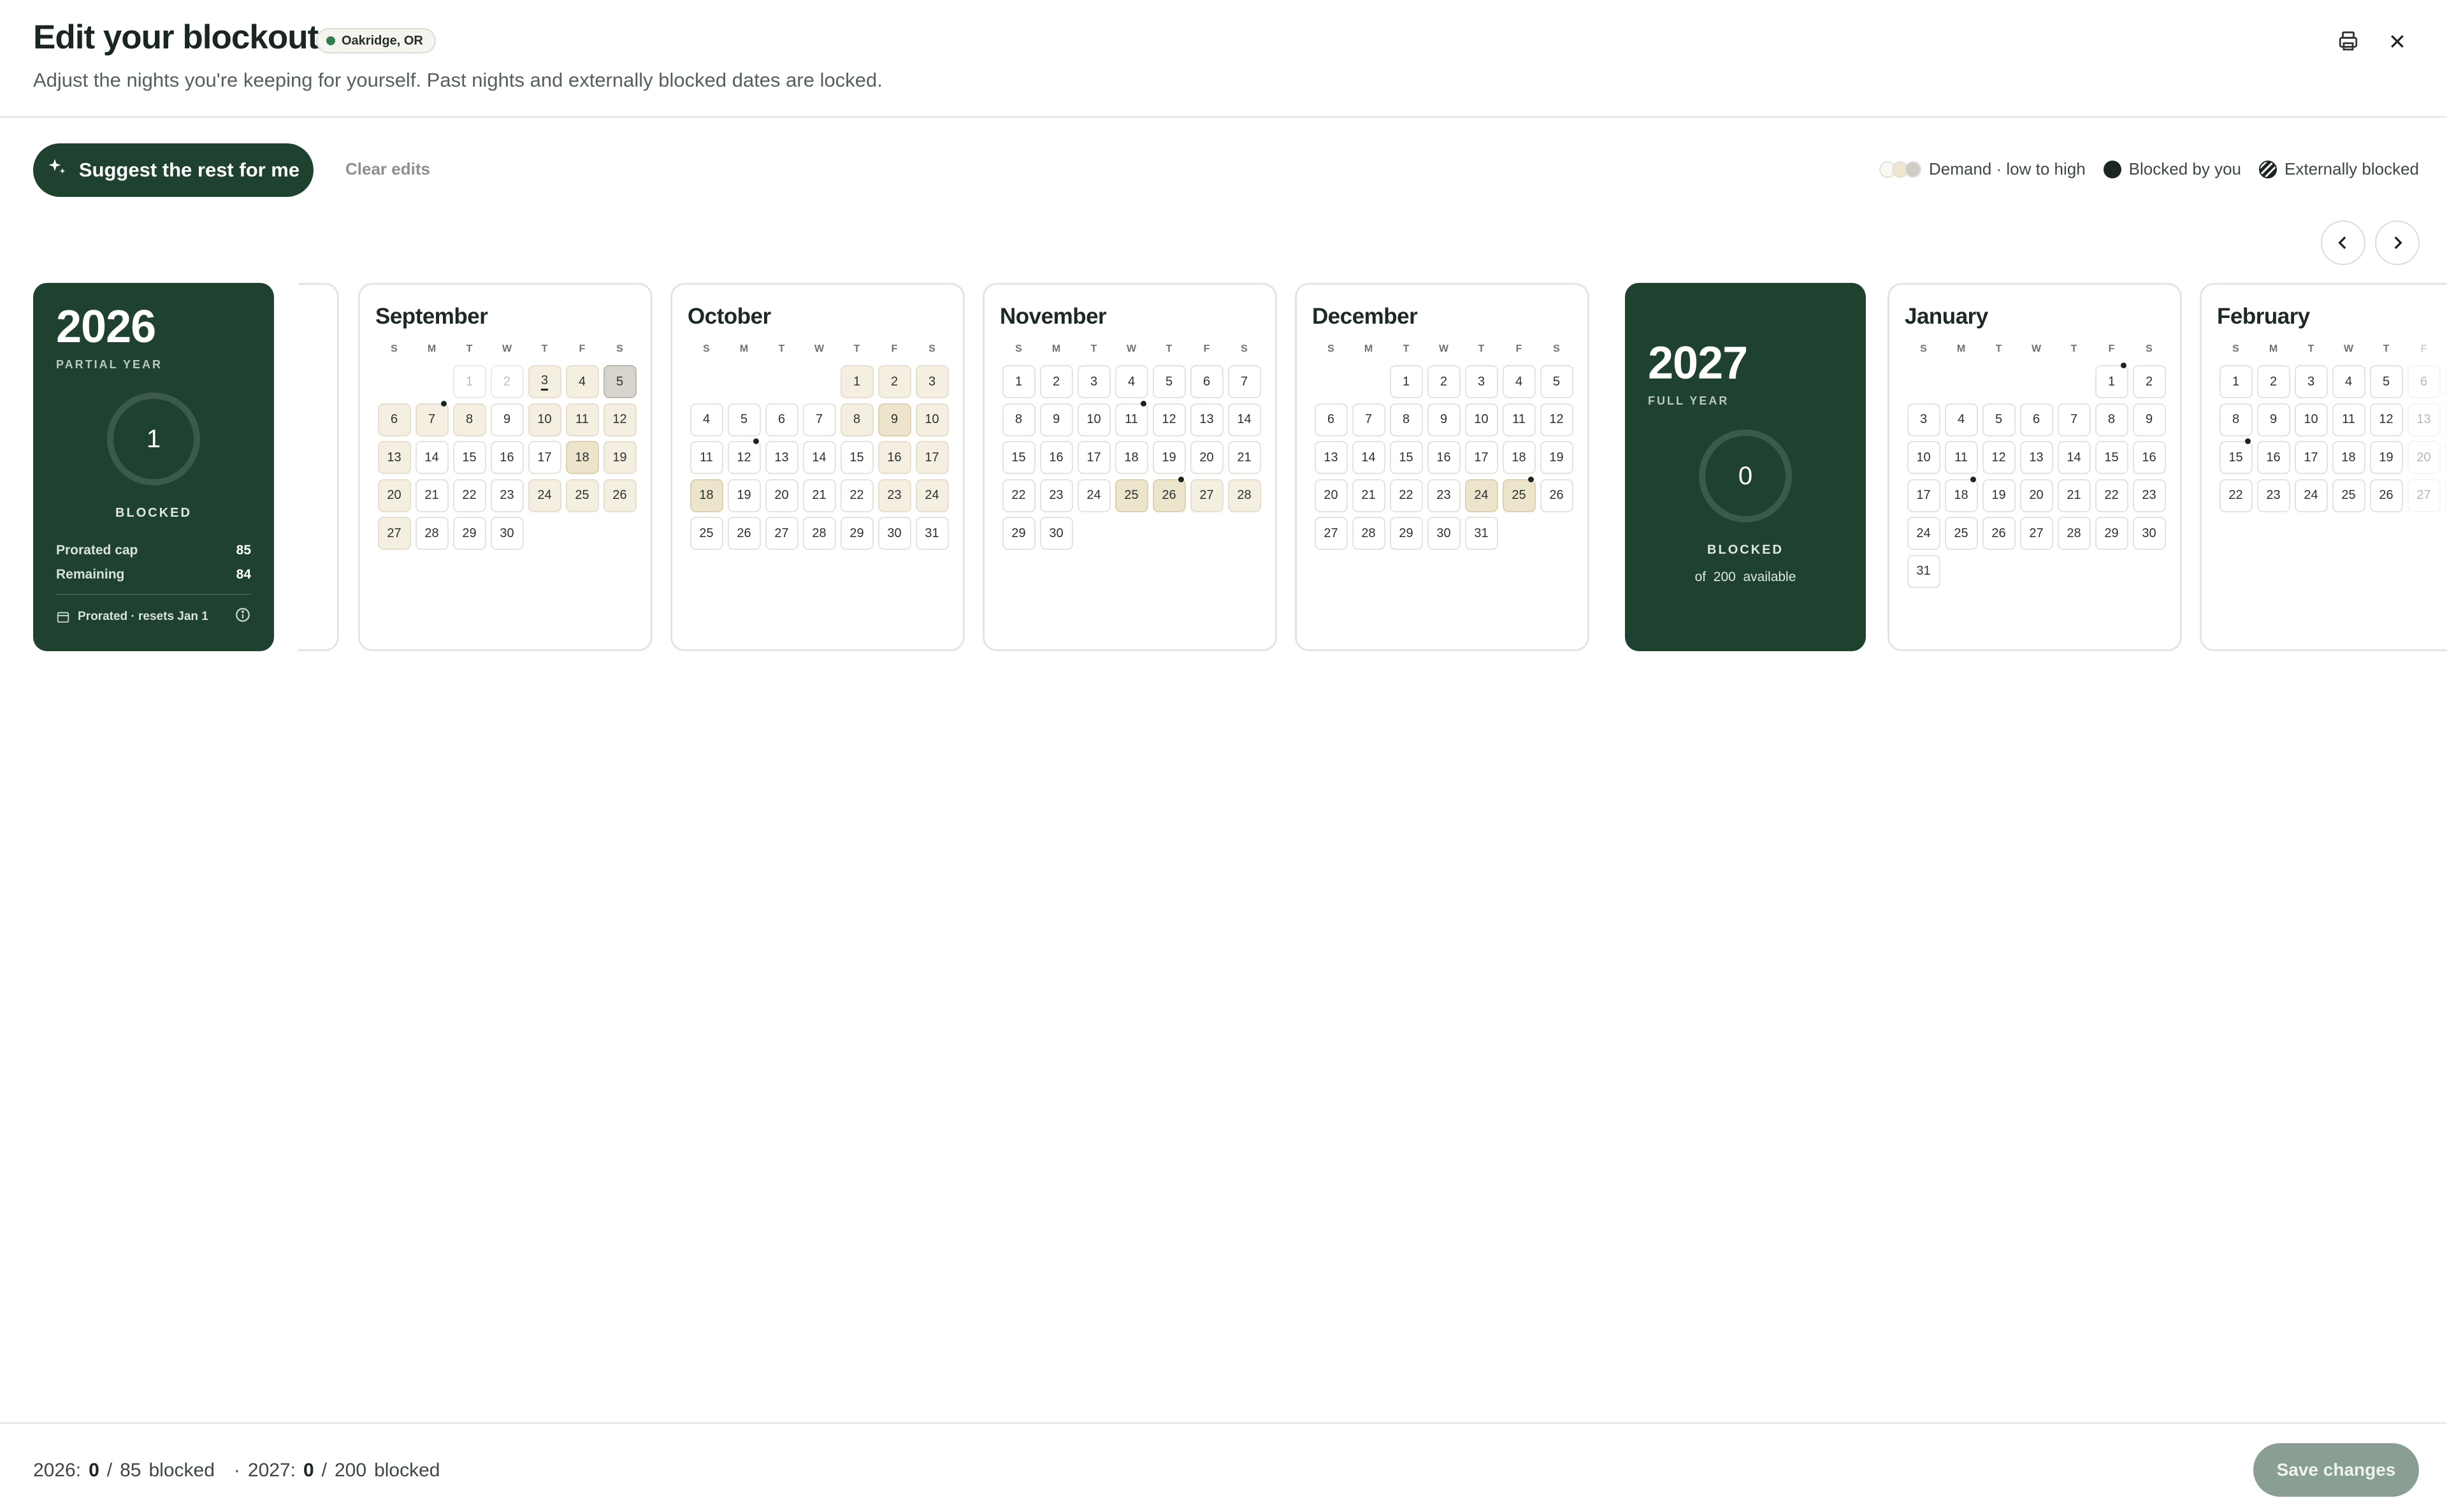 The width and height of the screenshot is (2447, 1512). Describe the element at coordinates (173, 170) in the screenshot. I see `suggest-button: Suggest the rest for me` at that location.